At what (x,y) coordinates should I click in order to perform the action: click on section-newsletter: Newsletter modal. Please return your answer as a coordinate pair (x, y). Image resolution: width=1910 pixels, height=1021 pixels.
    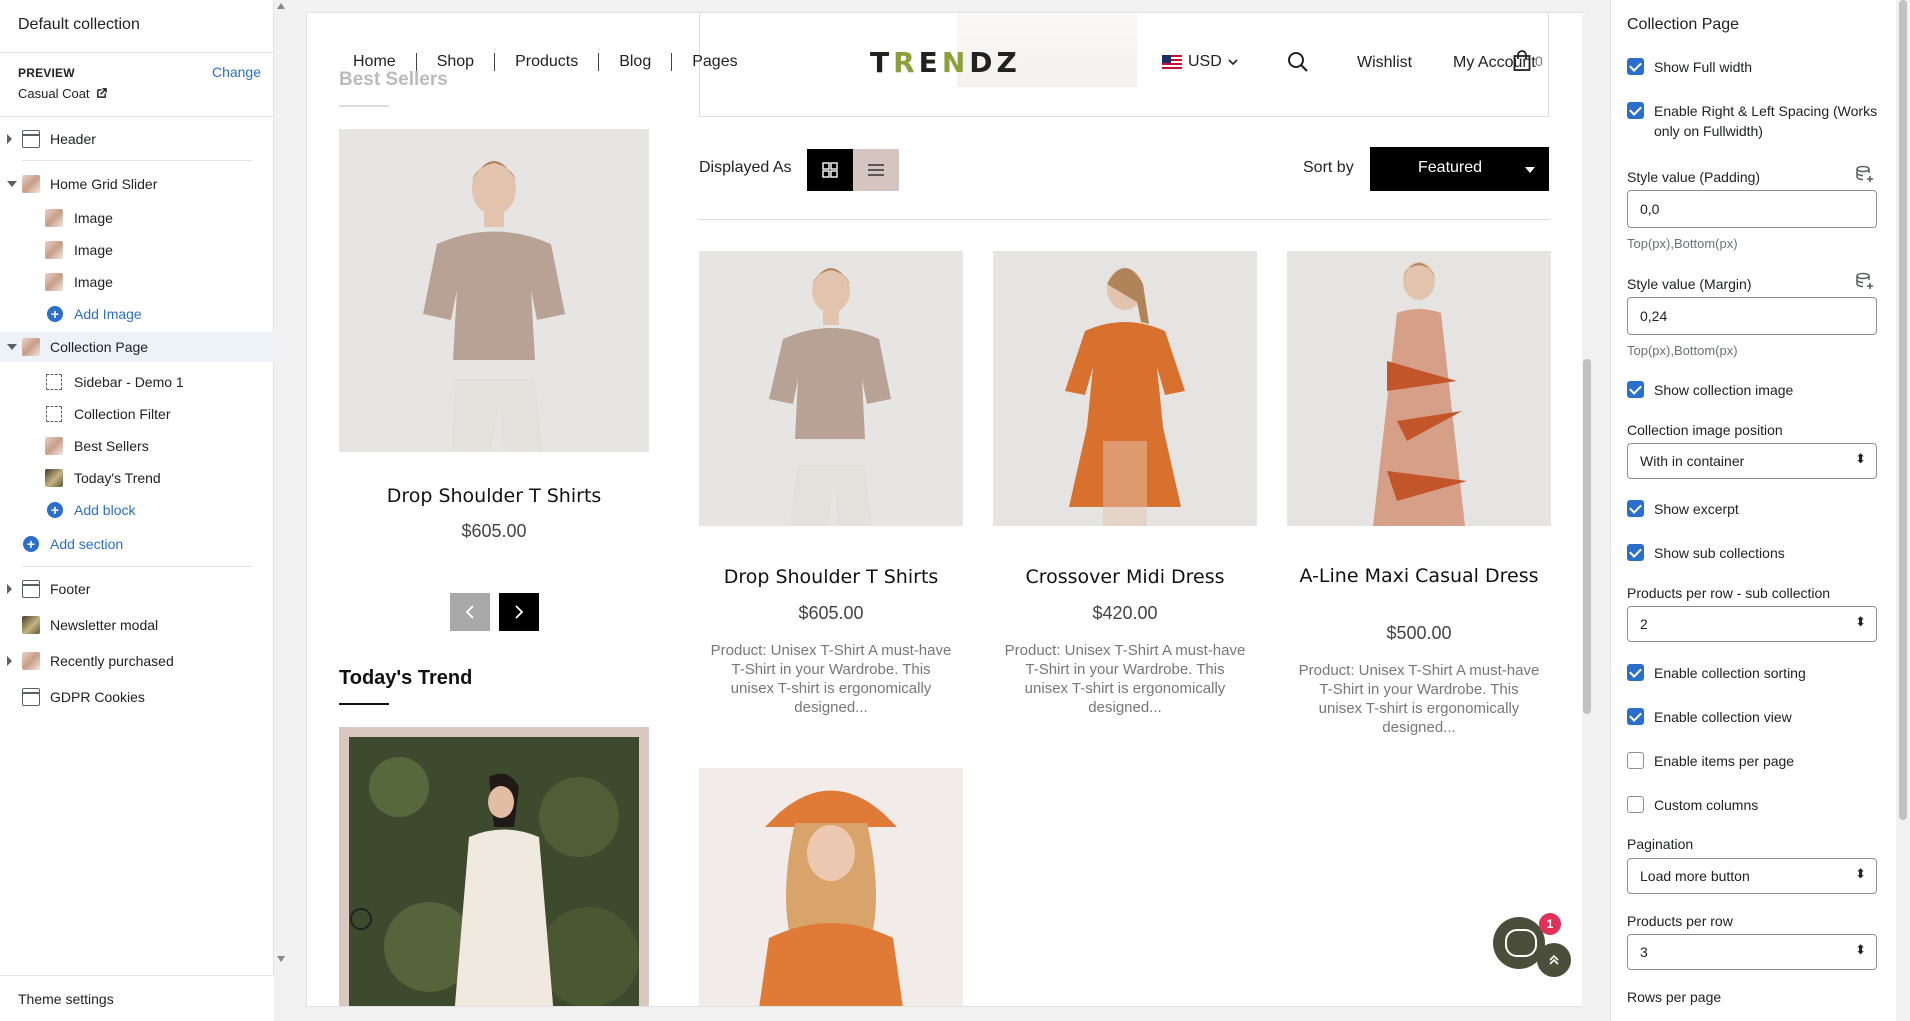
    Looking at the image, I should click on (137, 625).